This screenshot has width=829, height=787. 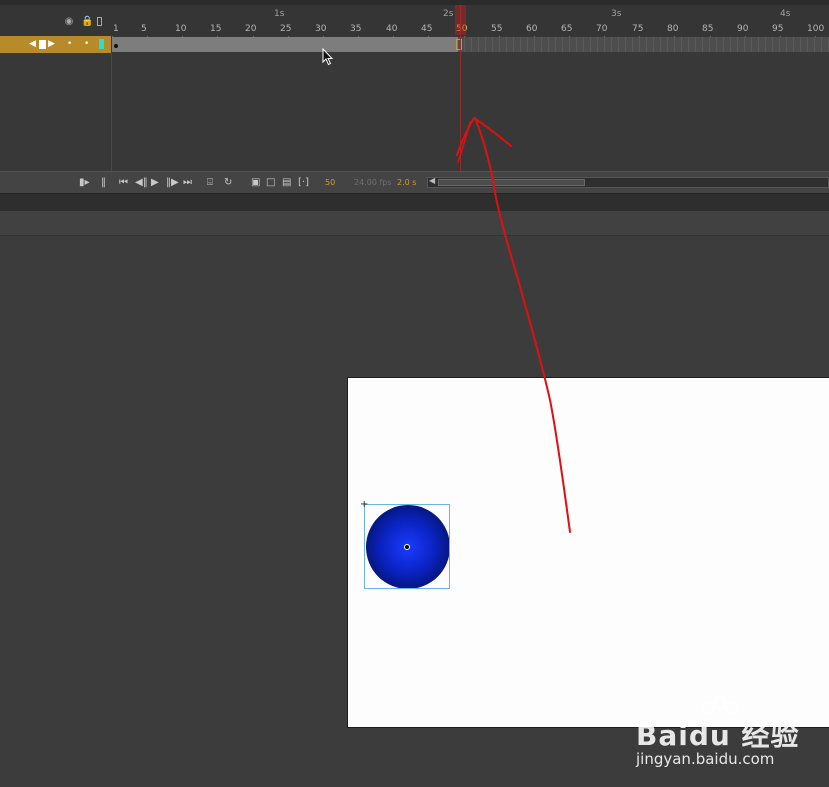 What do you see at coordinates (303, 182) in the screenshot?
I see `modify-markers-icon: [·]` at bounding box center [303, 182].